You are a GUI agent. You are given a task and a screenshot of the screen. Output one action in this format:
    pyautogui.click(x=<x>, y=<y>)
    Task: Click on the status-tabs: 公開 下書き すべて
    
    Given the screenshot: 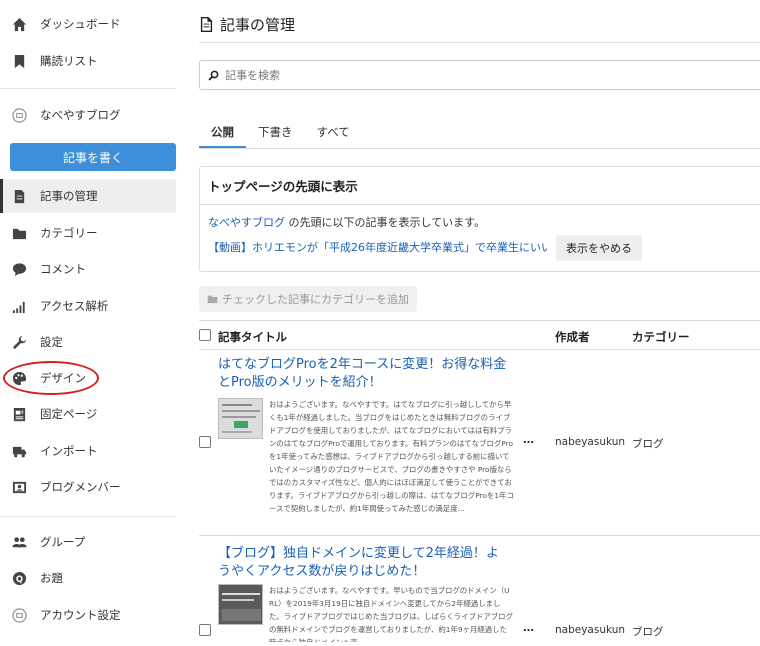 What is the action you would take?
    pyautogui.click(x=479, y=133)
    